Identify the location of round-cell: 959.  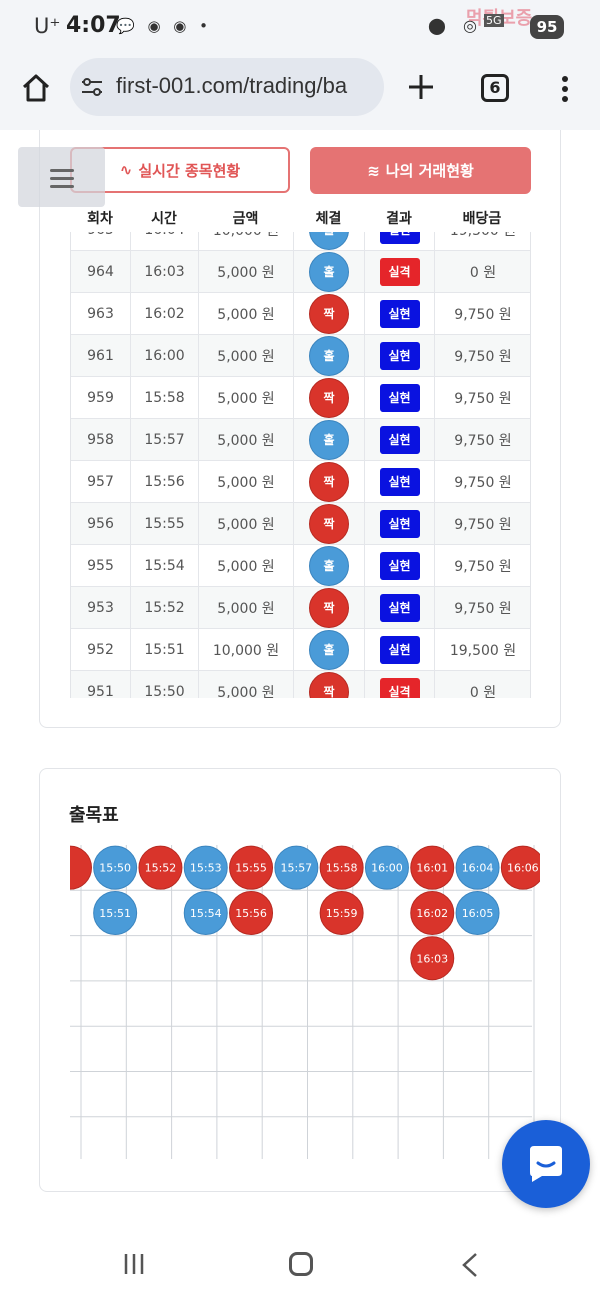
(101, 397).